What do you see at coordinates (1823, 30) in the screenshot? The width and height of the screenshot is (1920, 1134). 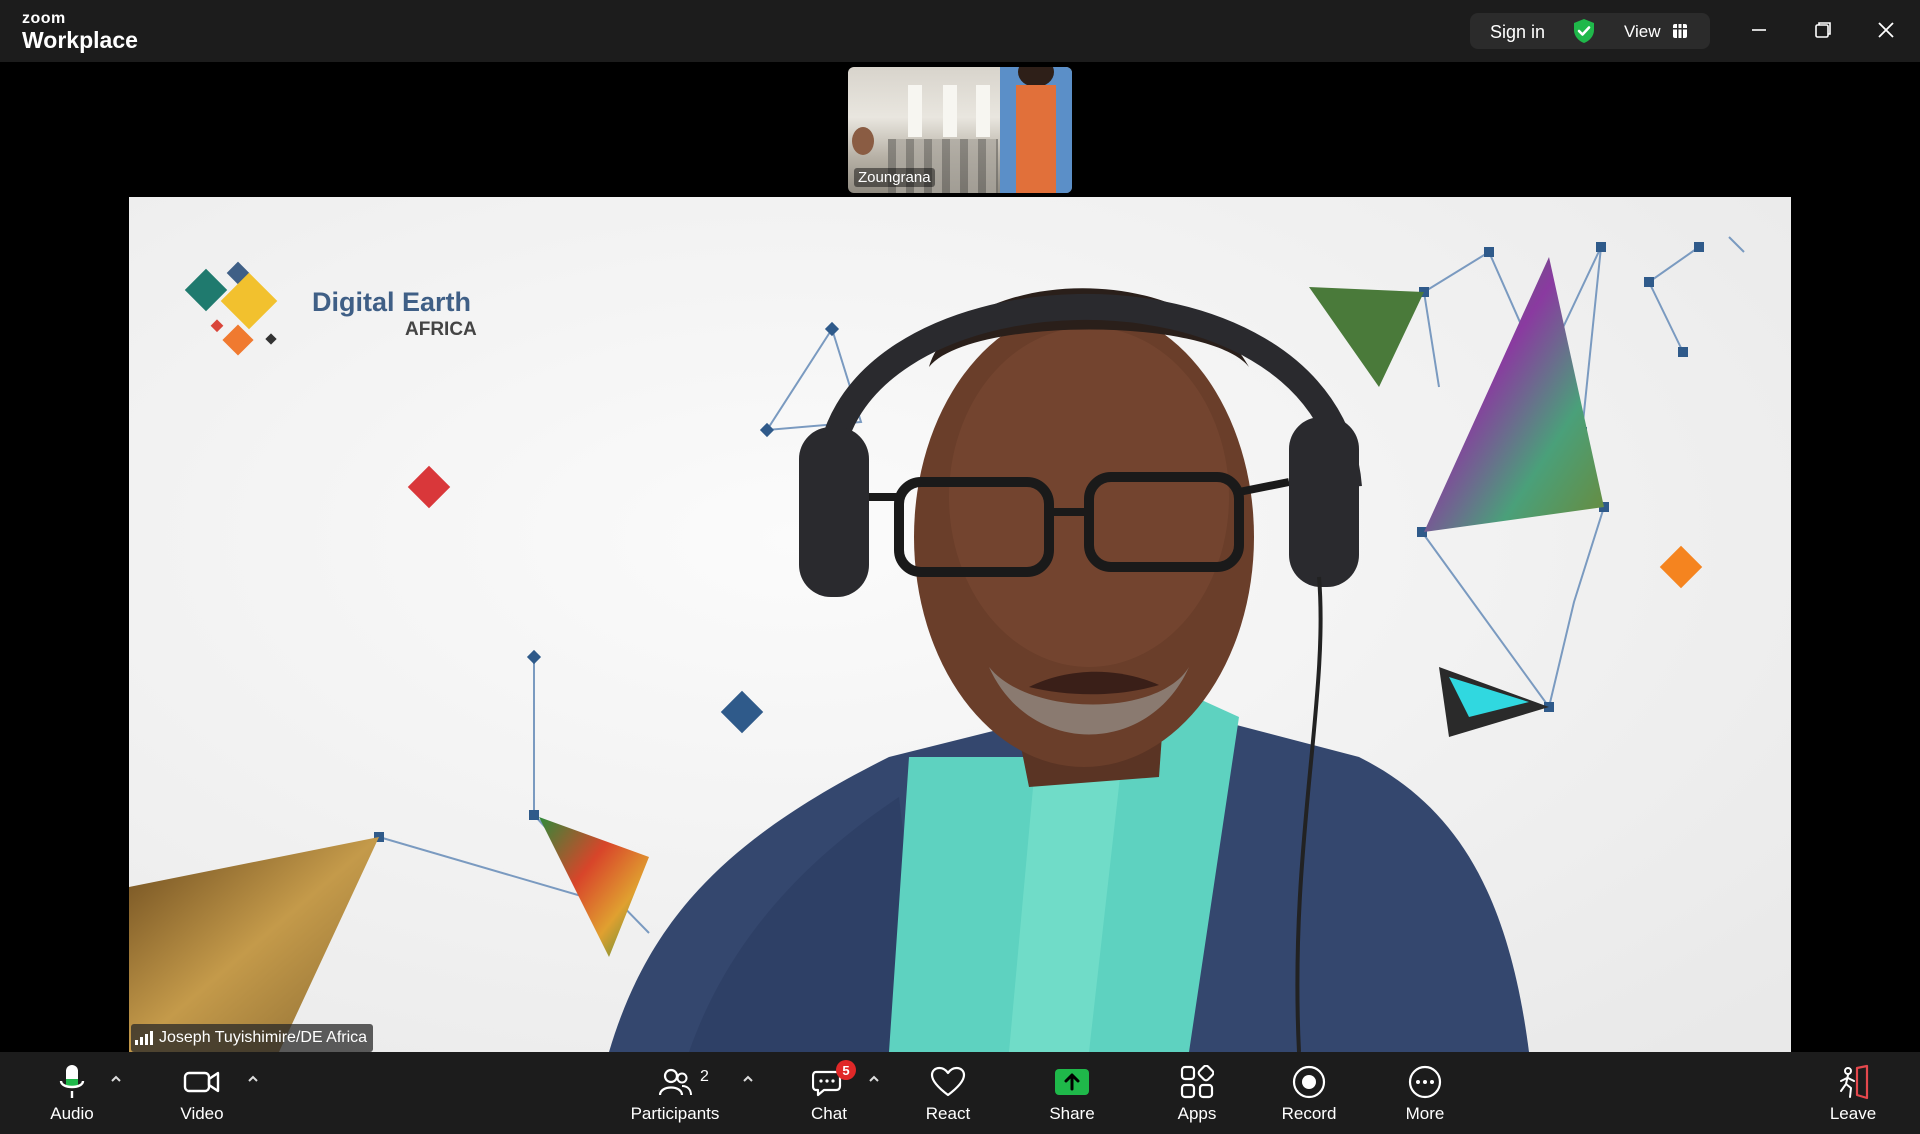 I see `restore-icon` at bounding box center [1823, 30].